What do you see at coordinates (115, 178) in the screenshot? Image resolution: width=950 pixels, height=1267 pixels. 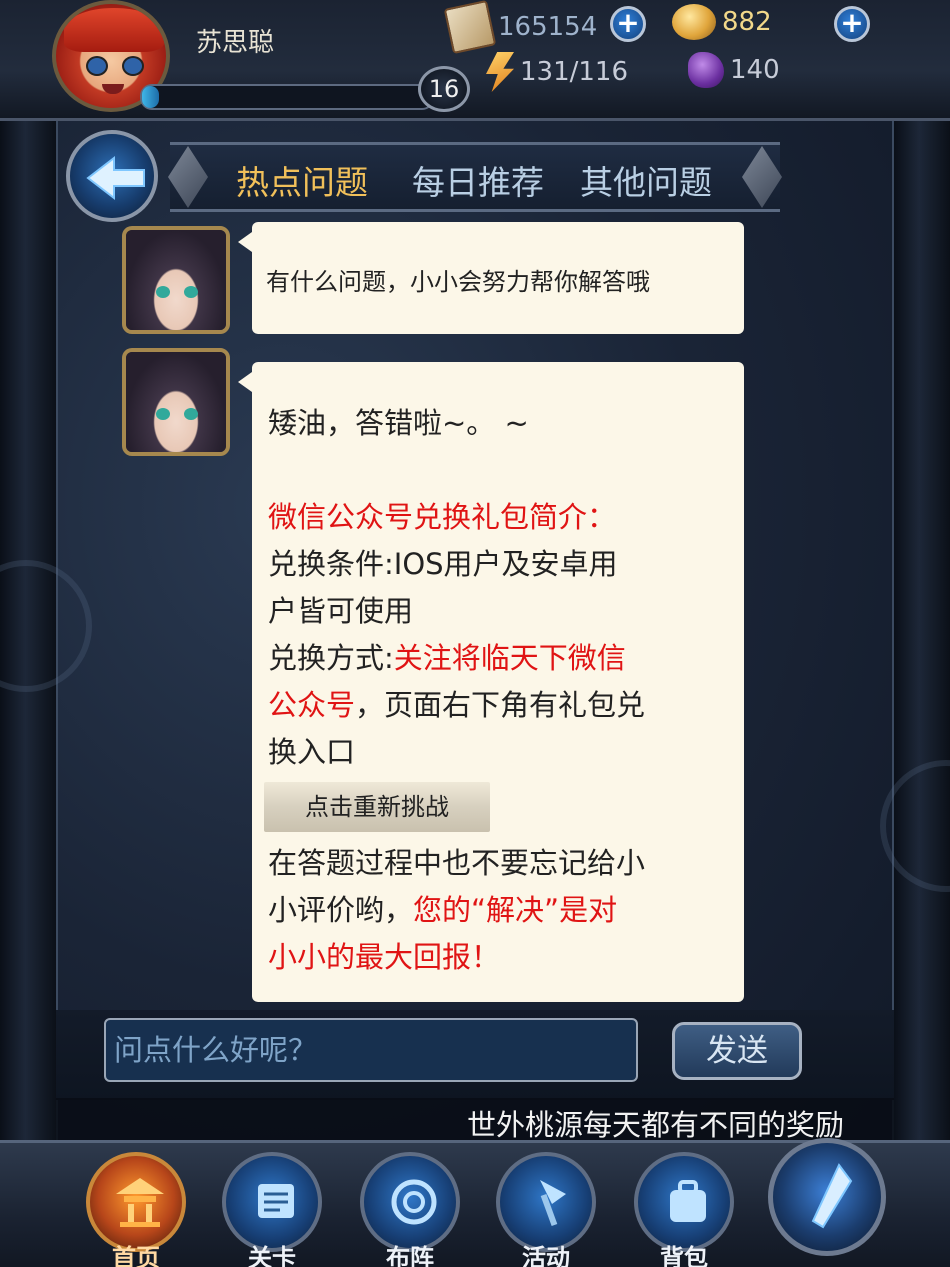 I see `back-arrow-icon` at bounding box center [115, 178].